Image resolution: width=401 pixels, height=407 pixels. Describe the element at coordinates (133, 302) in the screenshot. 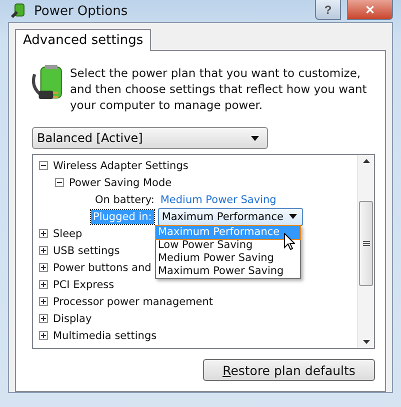

I see `tree-item: Processor power management` at that location.